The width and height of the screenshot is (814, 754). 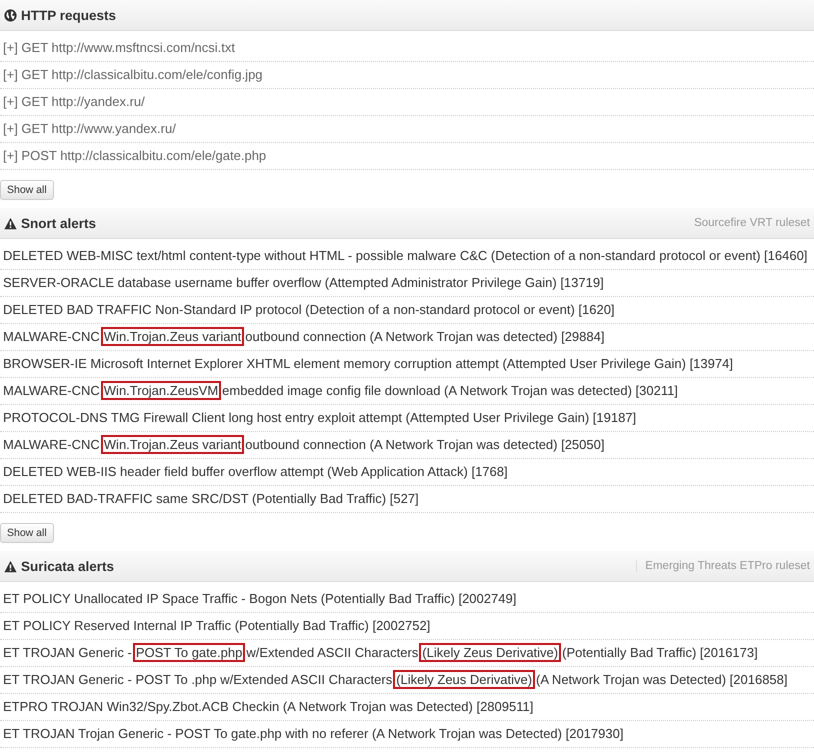 I want to click on alert-text-part: (Potentially Bad Traffic) [2016173], so click(x=660, y=652).